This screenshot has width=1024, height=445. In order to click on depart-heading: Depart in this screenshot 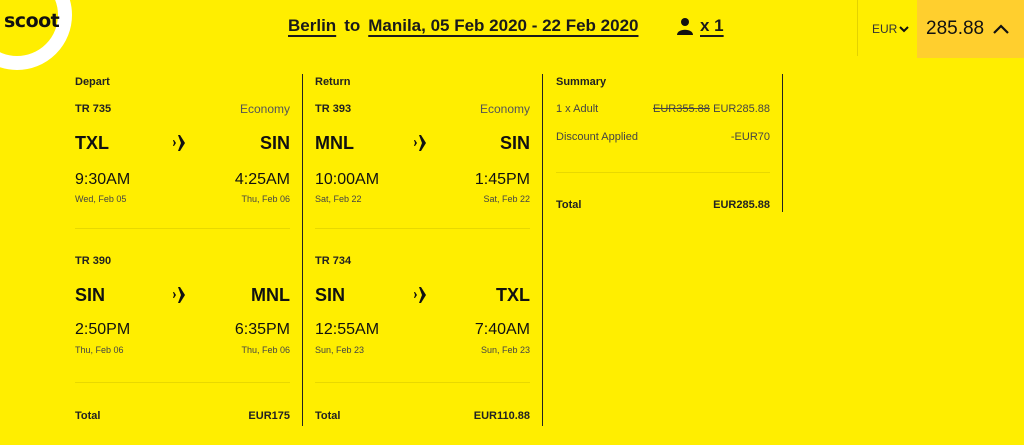, I will do `click(92, 82)`.